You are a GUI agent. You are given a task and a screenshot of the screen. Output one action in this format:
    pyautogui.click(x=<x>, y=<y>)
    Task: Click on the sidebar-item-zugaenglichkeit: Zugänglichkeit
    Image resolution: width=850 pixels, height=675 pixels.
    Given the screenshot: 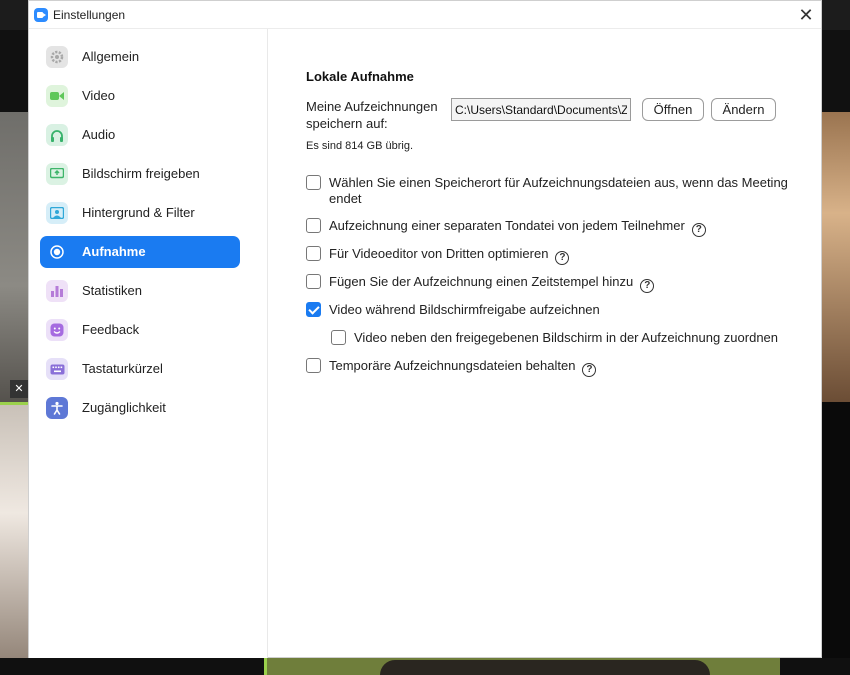 What is the action you would take?
    pyautogui.click(x=140, y=408)
    